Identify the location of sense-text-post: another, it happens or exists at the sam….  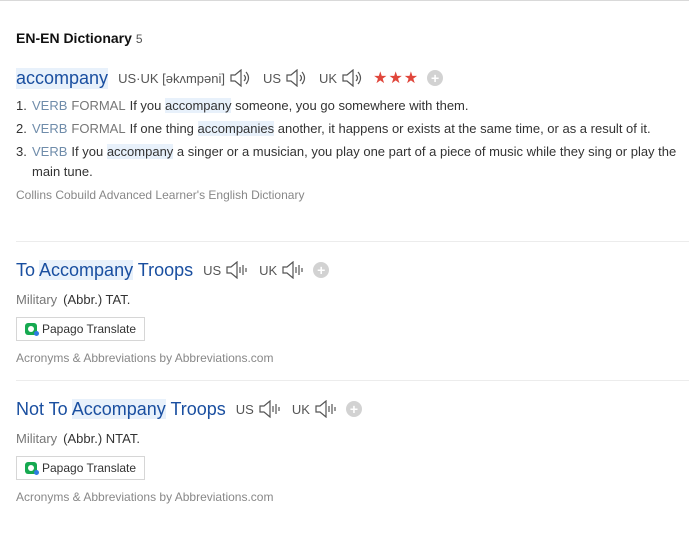
(462, 128).